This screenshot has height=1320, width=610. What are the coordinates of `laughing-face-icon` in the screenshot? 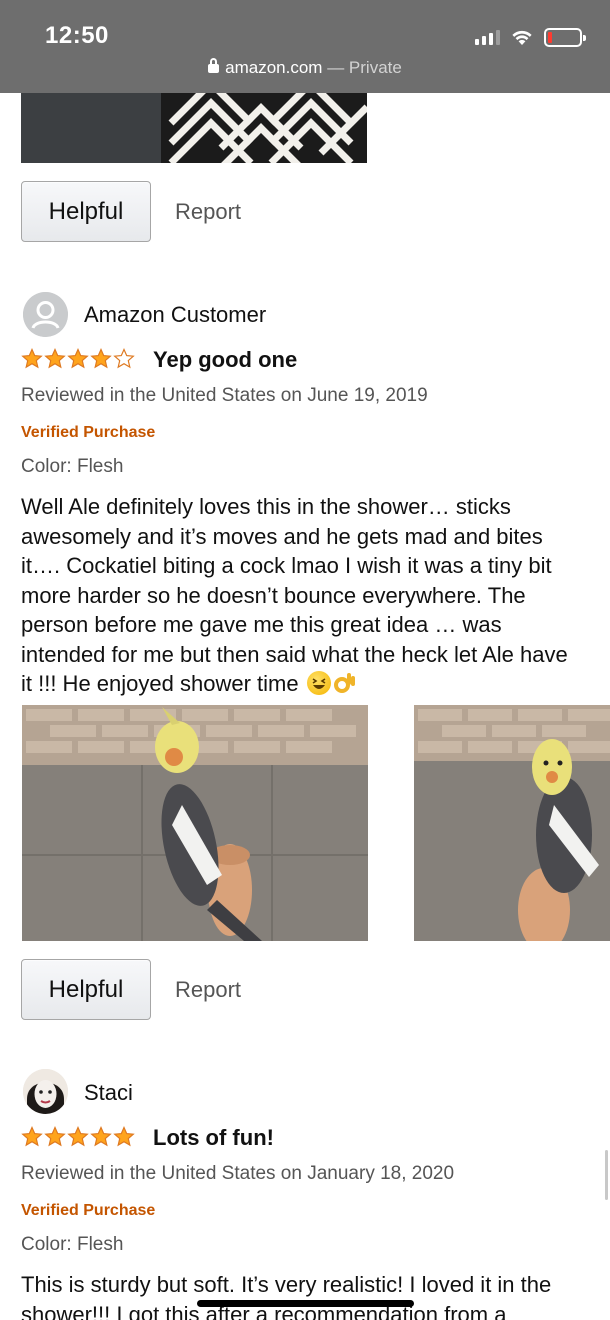 It's located at (318, 683).